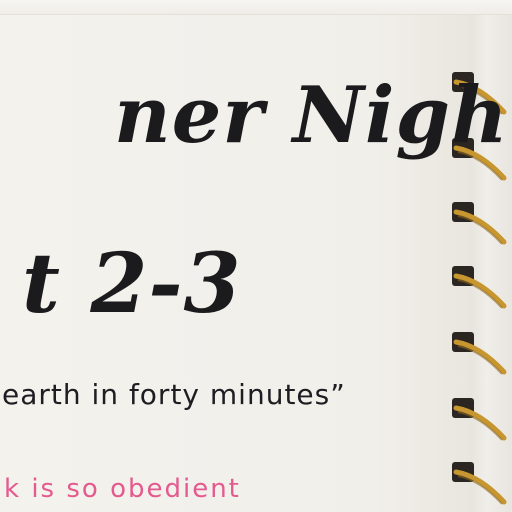 The width and height of the screenshot is (512, 512). Describe the element at coordinates (132, 284) in the screenshot. I see `title-line-2: t 2-3` at that location.